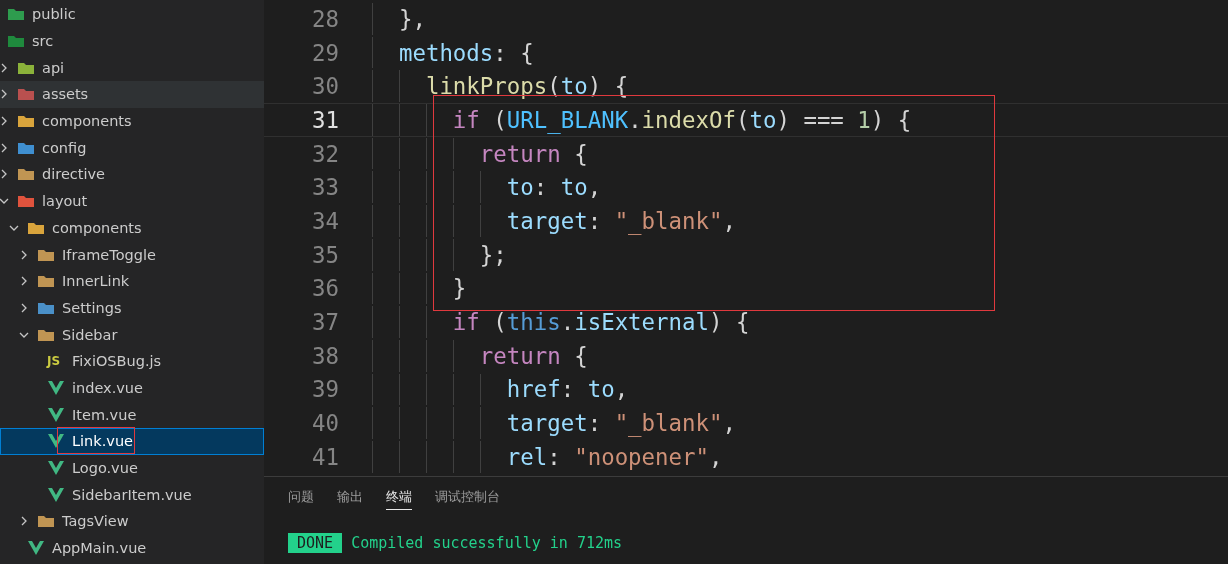  I want to click on status-badge: DONE, so click(315, 543).